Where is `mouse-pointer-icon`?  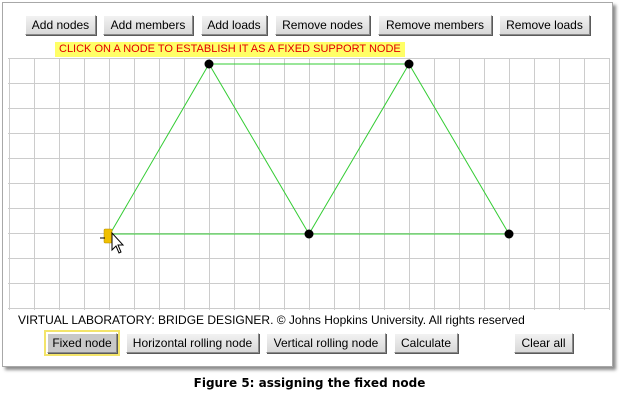 mouse-pointer-icon is located at coordinates (112, 242).